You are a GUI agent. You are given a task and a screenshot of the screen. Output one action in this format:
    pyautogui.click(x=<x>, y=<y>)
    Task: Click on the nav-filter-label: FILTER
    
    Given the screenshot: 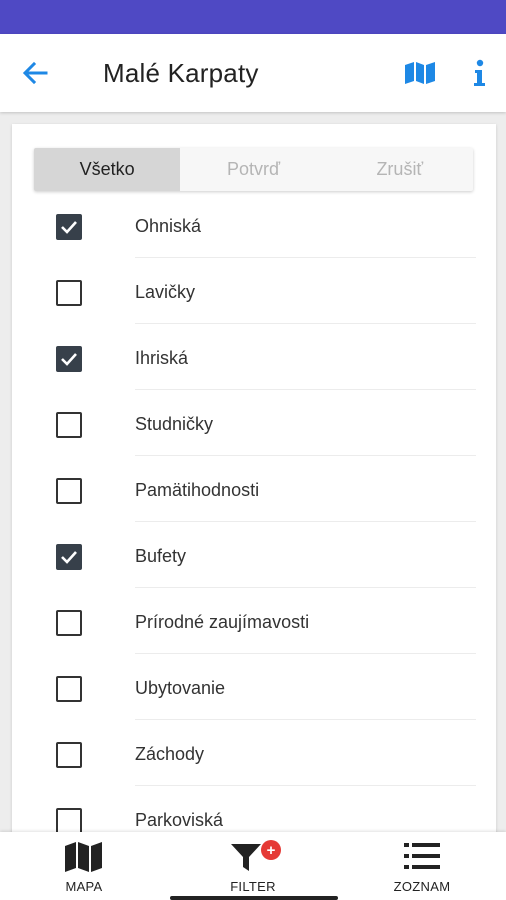 What is the action you would take?
    pyautogui.click(x=253, y=886)
    